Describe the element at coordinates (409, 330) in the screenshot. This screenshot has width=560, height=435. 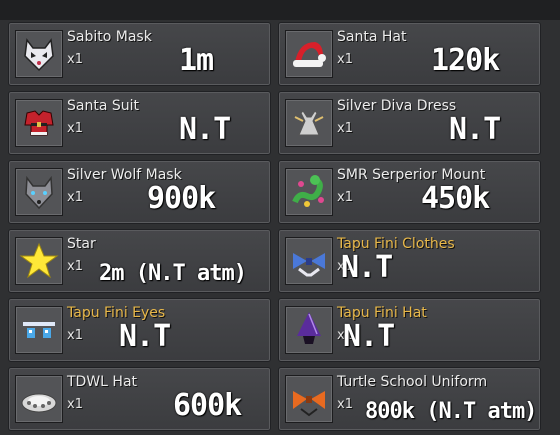
I see `inventory-item: Tapu Fini Hat x1 N.T` at that location.